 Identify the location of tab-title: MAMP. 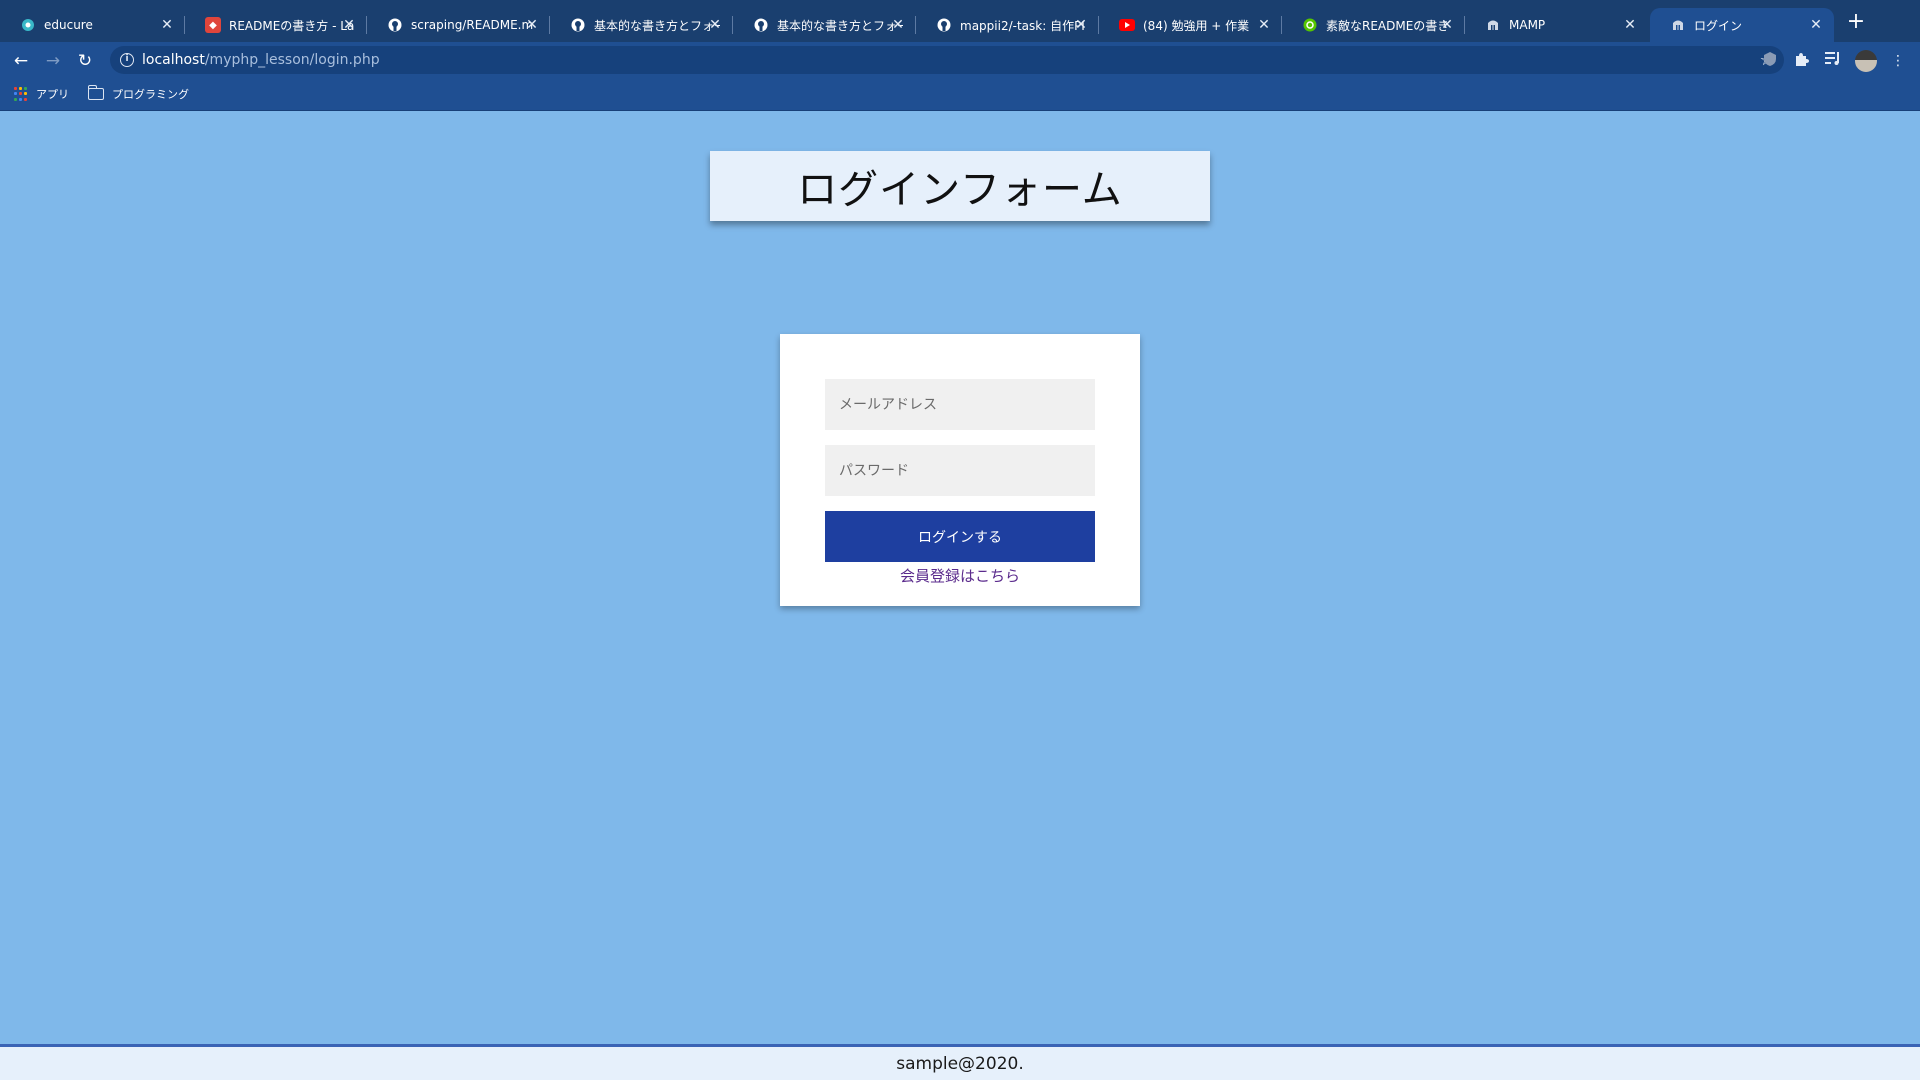
(1527, 25).